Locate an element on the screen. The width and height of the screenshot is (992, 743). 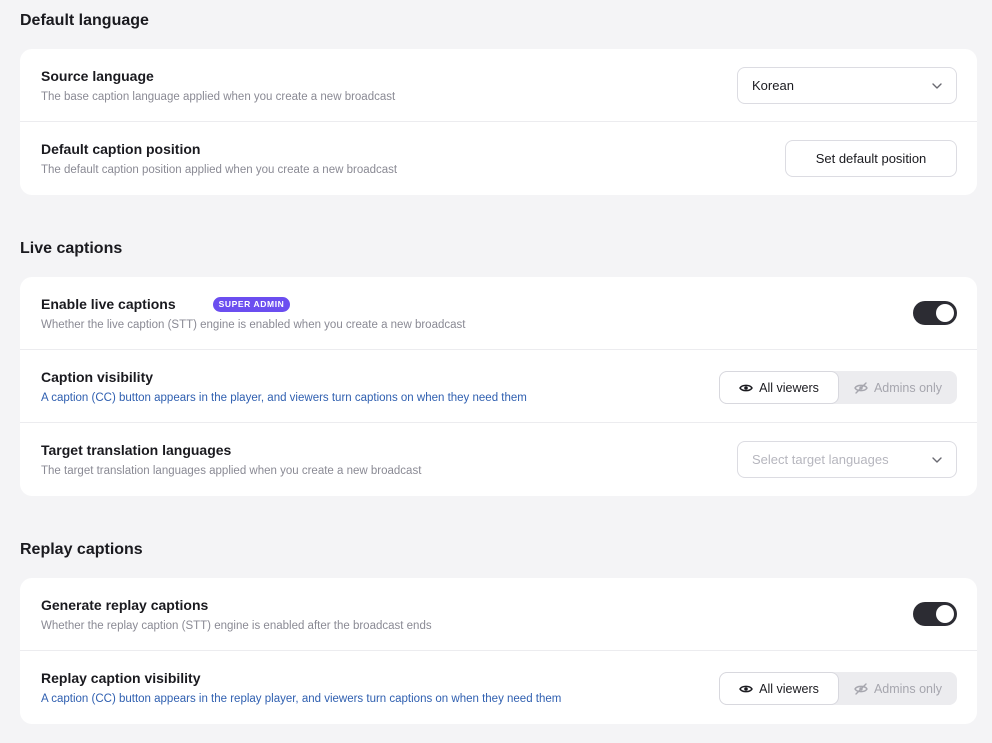
caption-visibility-segmented-control: All viewers Admins only is located at coordinates (838, 387).